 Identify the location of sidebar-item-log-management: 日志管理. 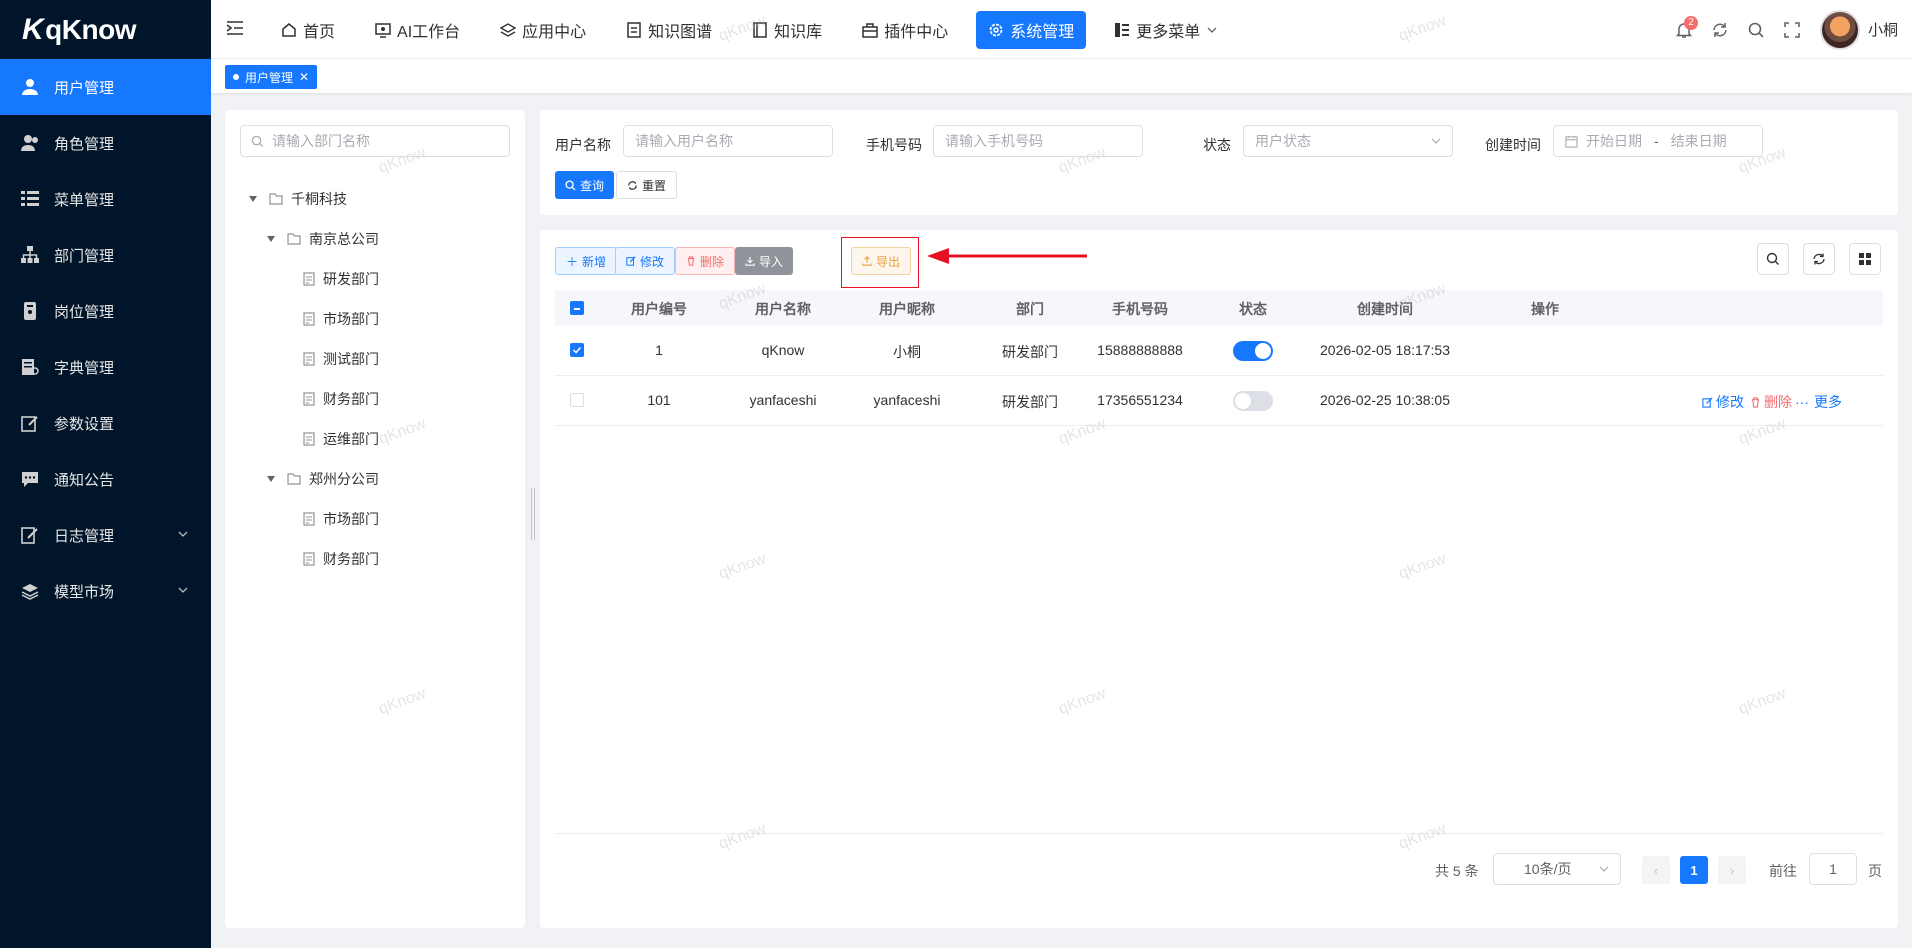
(105, 535).